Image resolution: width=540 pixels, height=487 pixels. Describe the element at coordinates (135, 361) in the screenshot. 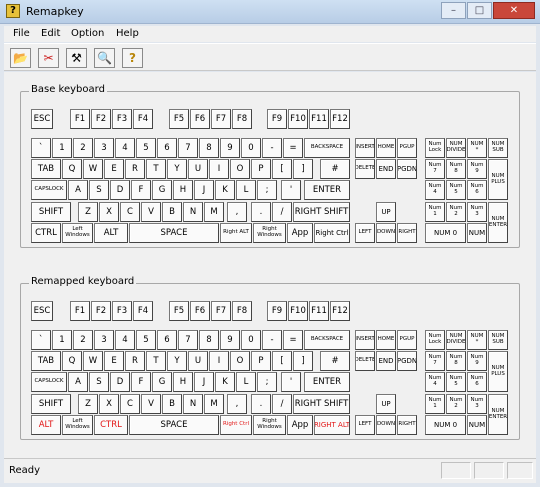

I see `remapped-key-r: R` at that location.